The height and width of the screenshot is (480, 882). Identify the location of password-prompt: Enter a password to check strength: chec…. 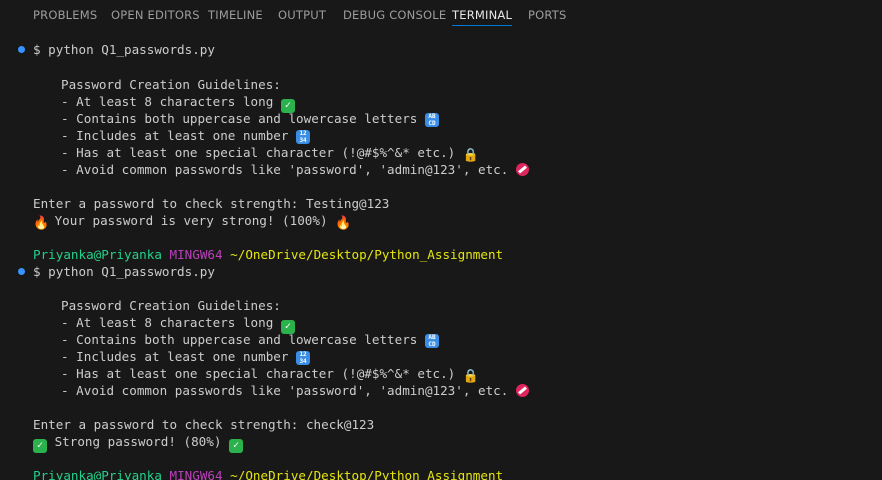
(204, 424).